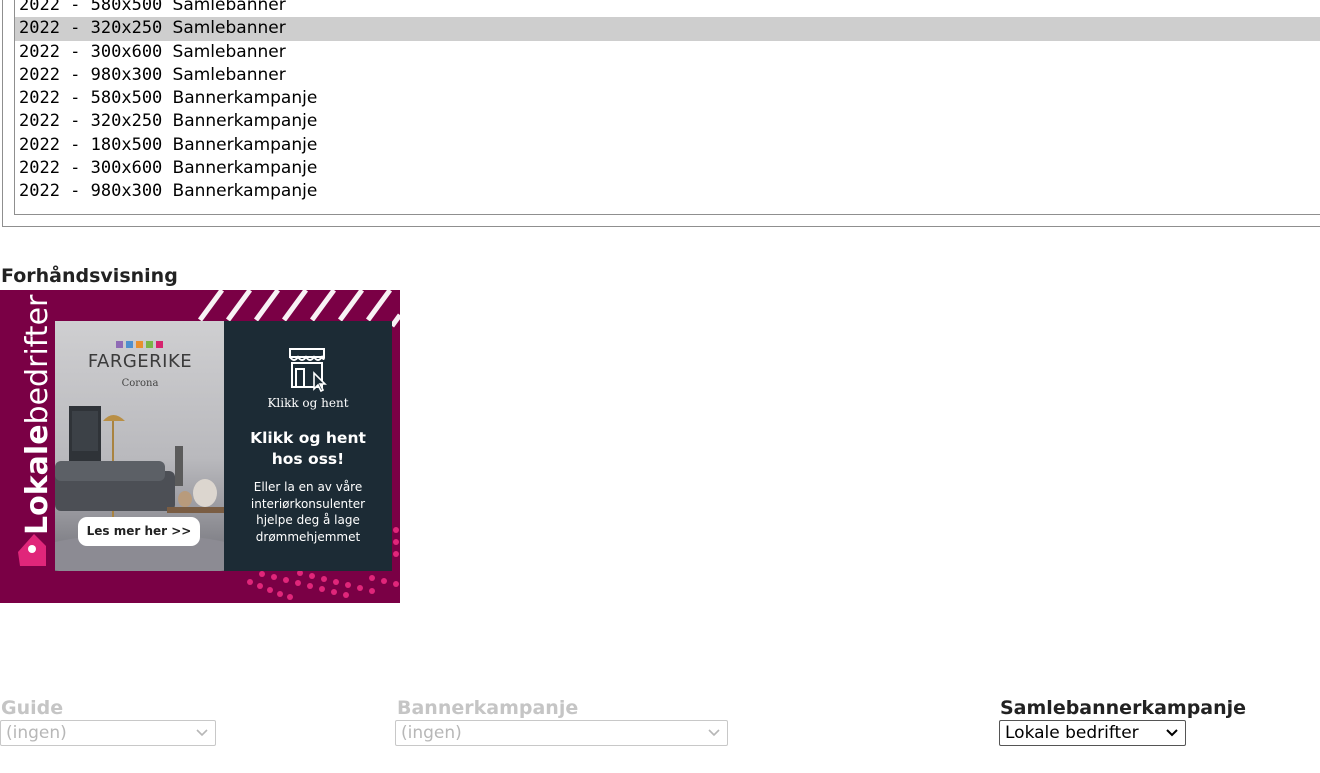  Describe the element at coordinates (308, 536) in the screenshot. I see `panel-body-line: drømmehjemmet` at that location.